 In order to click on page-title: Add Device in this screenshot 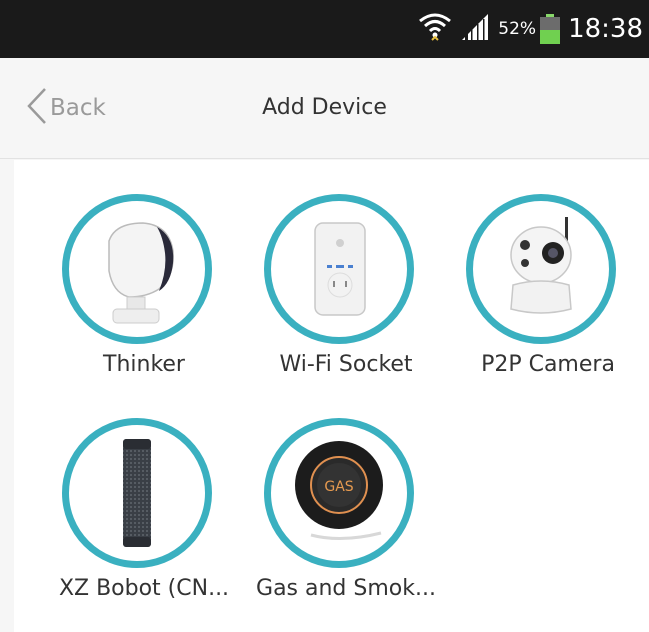, I will do `click(324, 107)`.